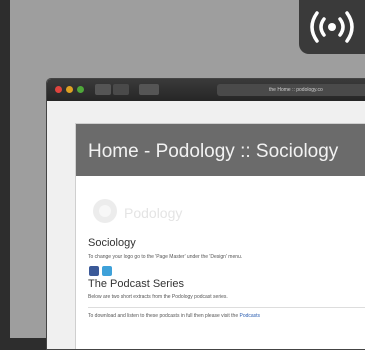  Describe the element at coordinates (226, 307) in the screenshot. I see `divider` at that location.